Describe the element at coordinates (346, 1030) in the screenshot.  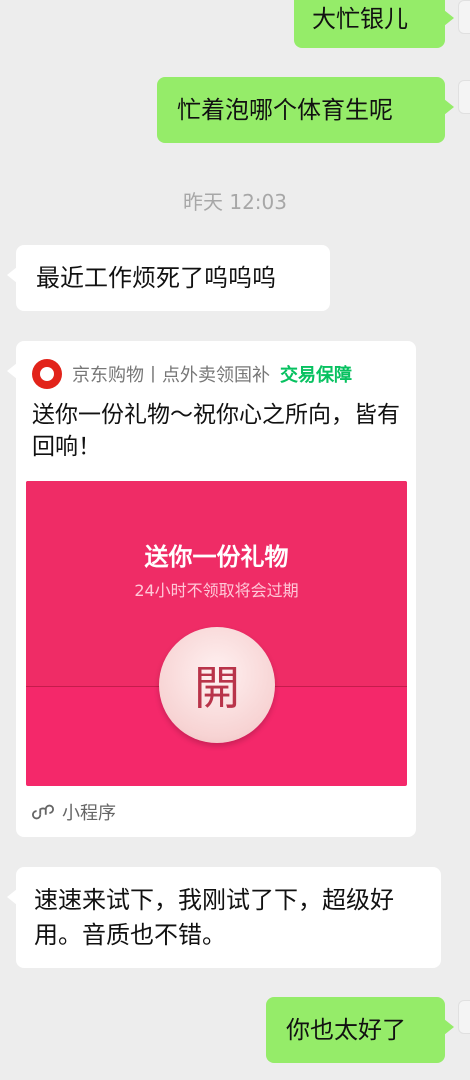
I see `message-text: 你也太好了` at that location.